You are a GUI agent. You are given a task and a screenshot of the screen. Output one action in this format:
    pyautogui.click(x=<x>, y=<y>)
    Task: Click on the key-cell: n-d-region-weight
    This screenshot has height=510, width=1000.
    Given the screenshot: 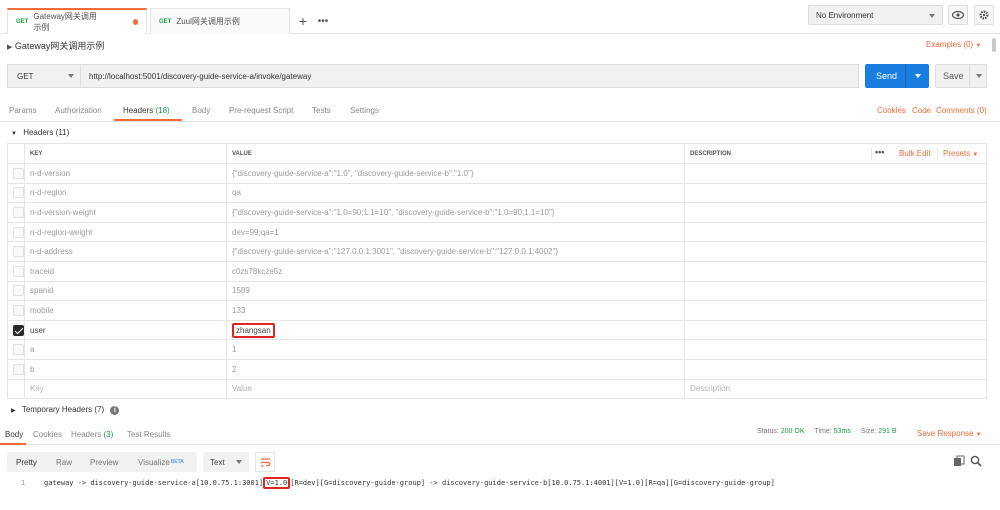 What is the action you would take?
    pyautogui.click(x=125, y=232)
    